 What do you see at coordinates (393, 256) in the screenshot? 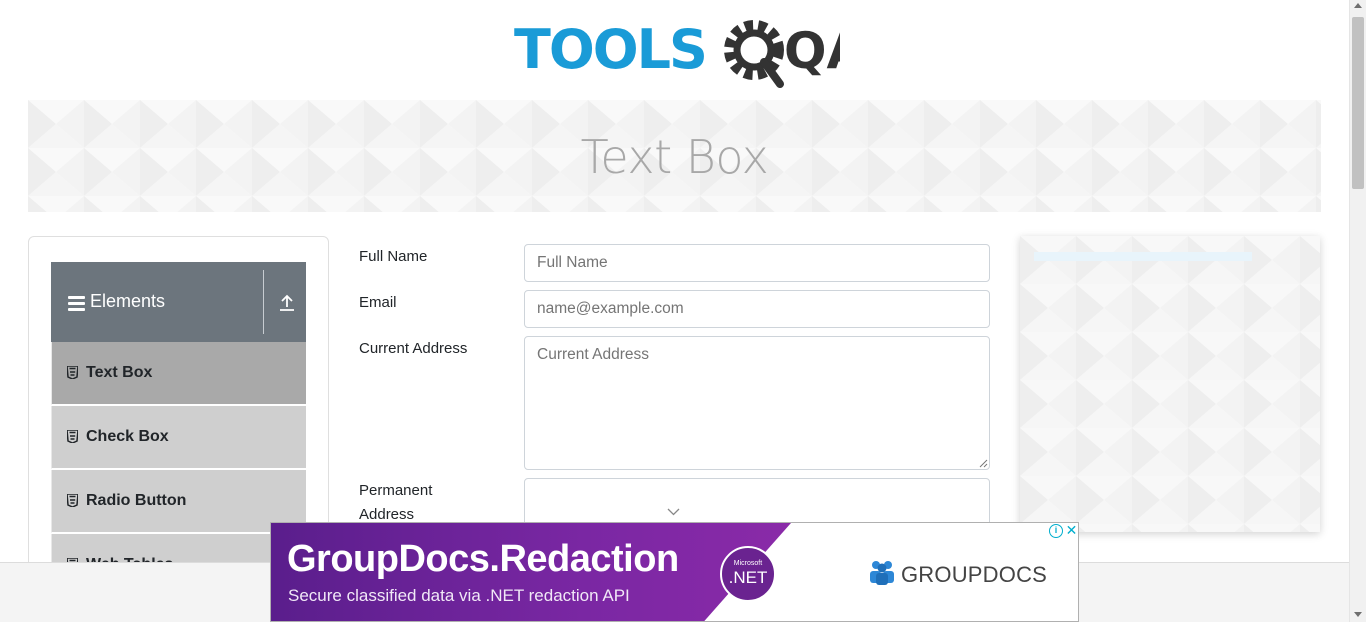
I see `full-name-label: Full Name` at bounding box center [393, 256].